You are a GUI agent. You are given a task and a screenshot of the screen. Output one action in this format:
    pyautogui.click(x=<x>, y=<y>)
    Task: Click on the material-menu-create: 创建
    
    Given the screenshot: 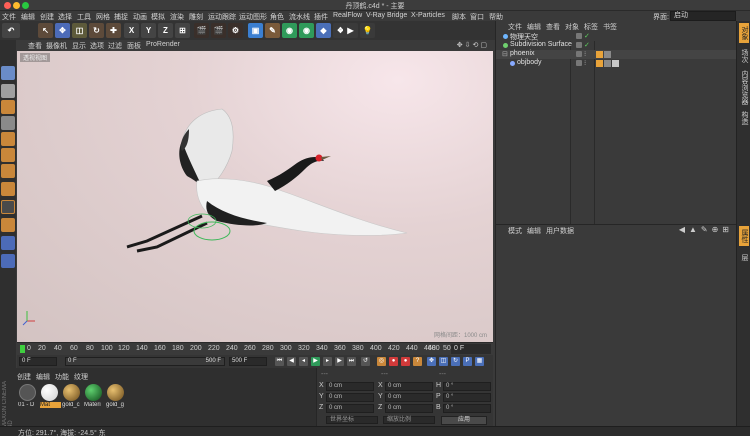 What is the action you would take?
    pyautogui.click(x=24, y=377)
    